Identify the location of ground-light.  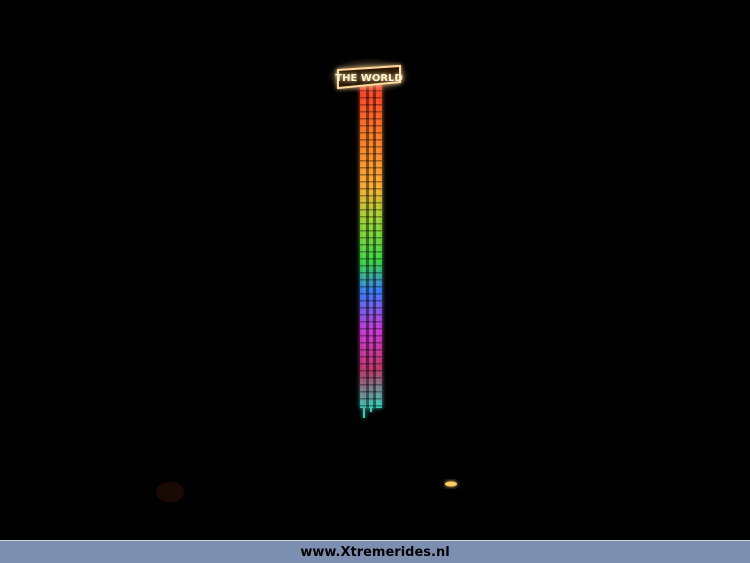
(451, 484).